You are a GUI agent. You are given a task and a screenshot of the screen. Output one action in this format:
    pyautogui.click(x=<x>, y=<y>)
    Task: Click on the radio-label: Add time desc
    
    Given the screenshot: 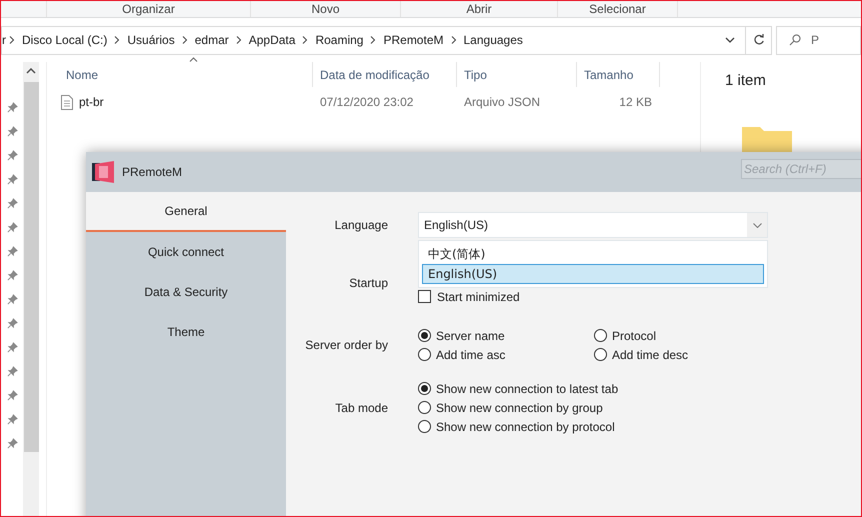 What is the action you would take?
    pyautogui.click(x=650, y=355)
    